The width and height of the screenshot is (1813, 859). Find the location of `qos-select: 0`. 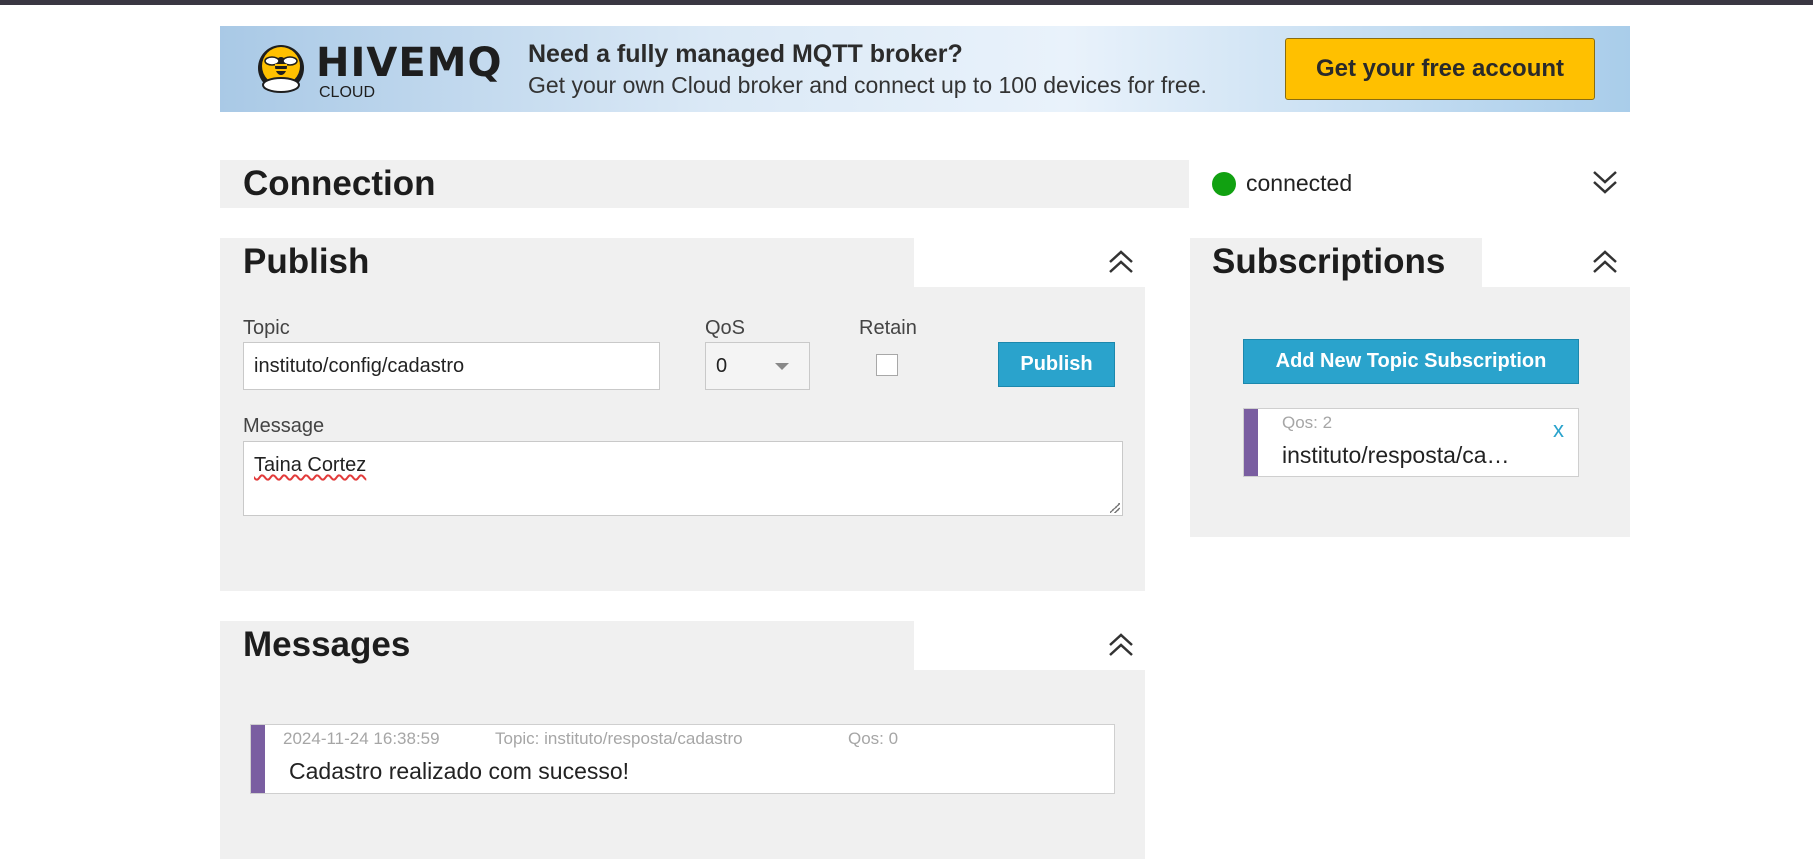

qos-select: 0 is located at coordinates (757, 366).